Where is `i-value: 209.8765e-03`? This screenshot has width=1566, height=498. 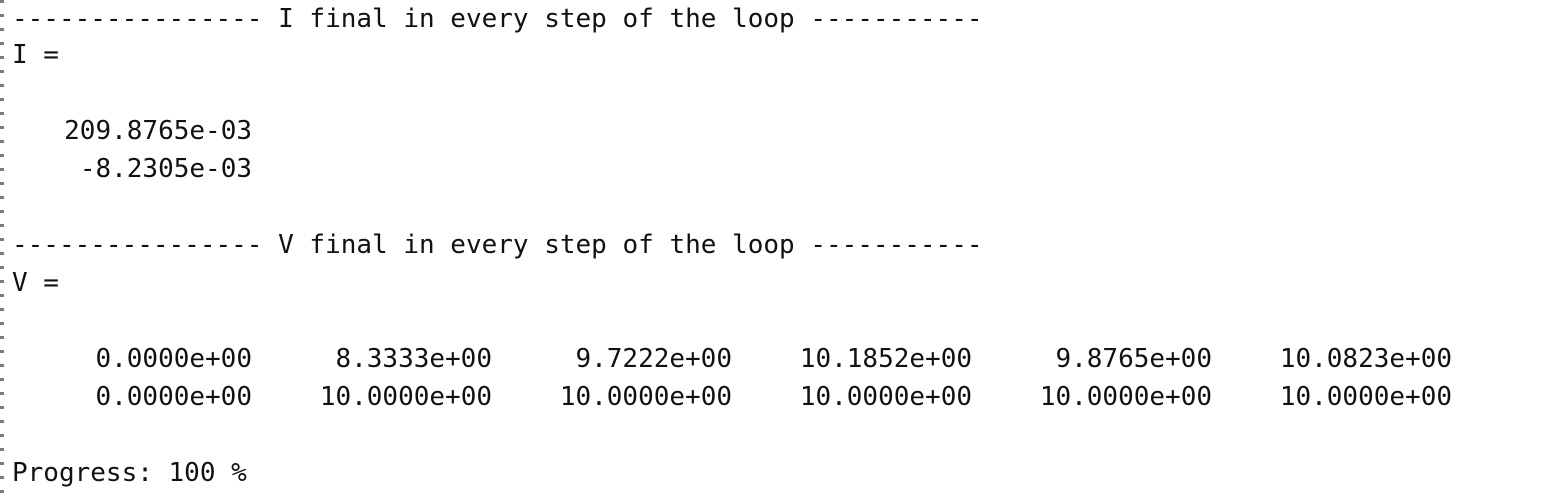 i-value: 209.8765e-03 is located at coordinates (158, 131).